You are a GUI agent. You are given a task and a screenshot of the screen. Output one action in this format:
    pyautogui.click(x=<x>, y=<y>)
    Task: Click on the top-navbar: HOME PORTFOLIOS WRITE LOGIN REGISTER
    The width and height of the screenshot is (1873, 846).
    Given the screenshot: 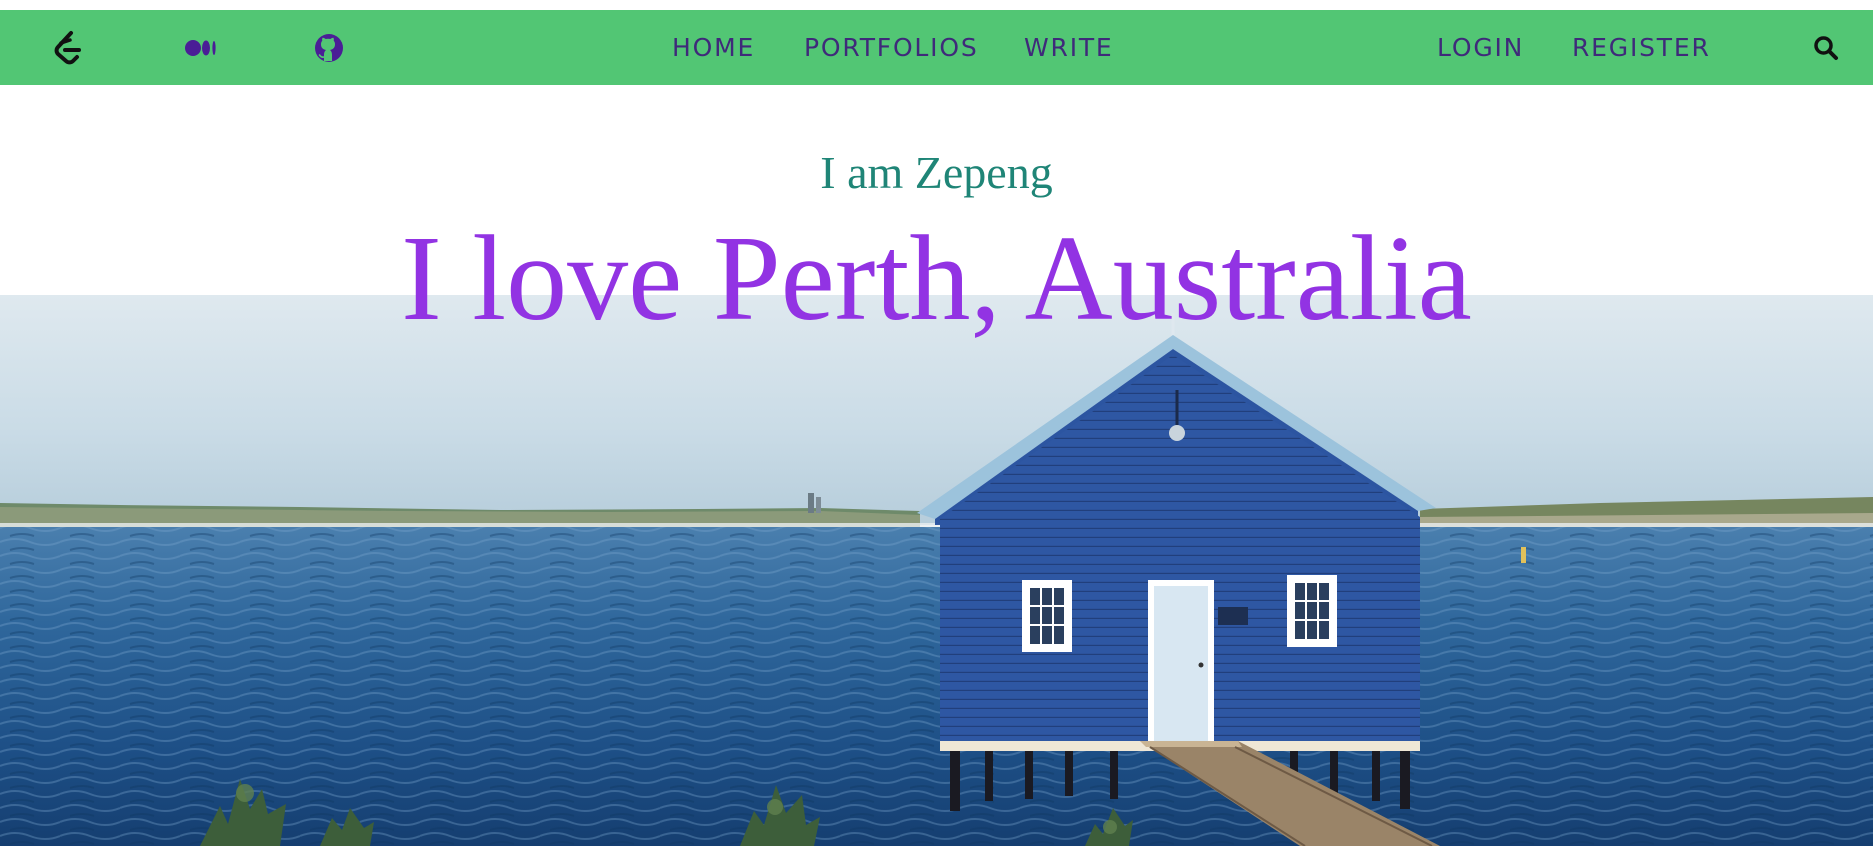 What is the action you would take?
    pyautogui.click(x=936, y=47)
    